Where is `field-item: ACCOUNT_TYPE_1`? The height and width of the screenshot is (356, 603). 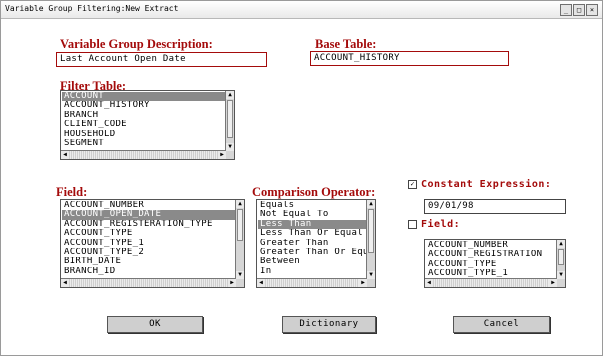
field-item: ACCOUNT_TYPE_1 is located at coordinates (148, 243).